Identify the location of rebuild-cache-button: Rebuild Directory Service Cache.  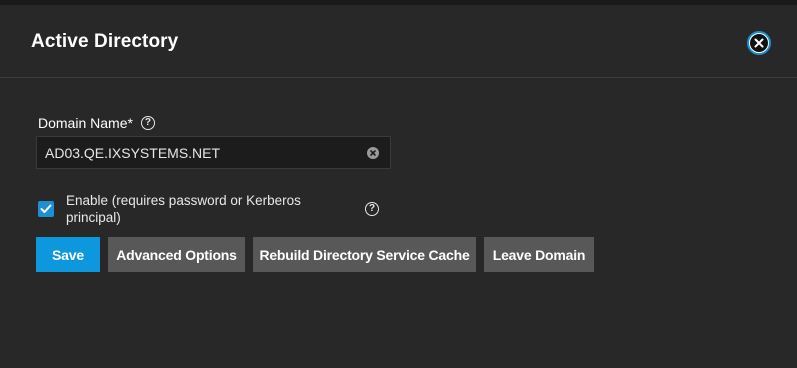
(364, 254).